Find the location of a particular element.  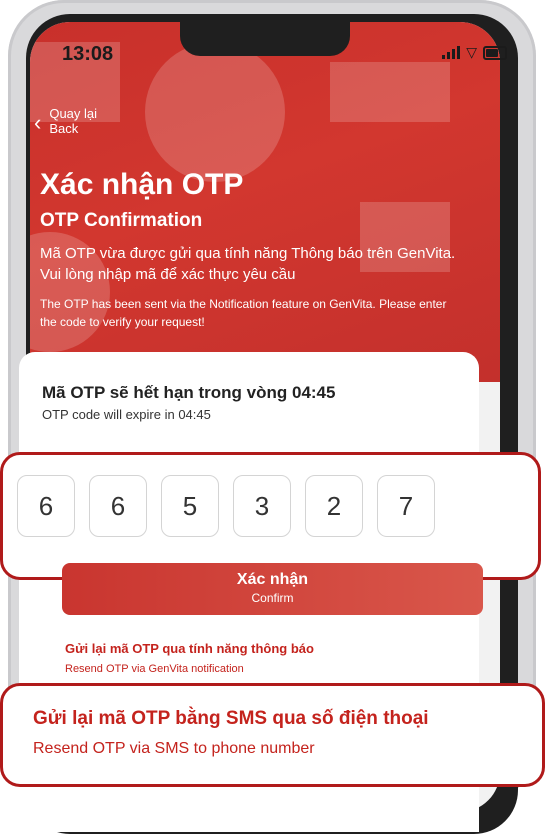

confirm-button: Xác nhận Confirm is located at coordinates (272, 589).